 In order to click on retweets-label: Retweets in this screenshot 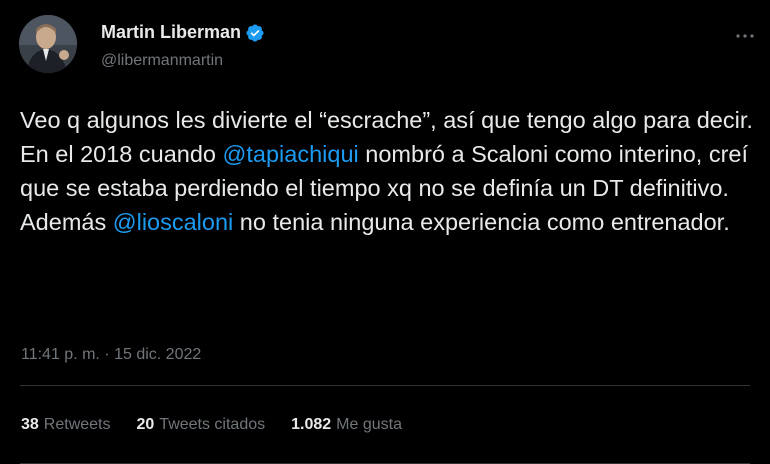, I will do `click(77, 424)`.